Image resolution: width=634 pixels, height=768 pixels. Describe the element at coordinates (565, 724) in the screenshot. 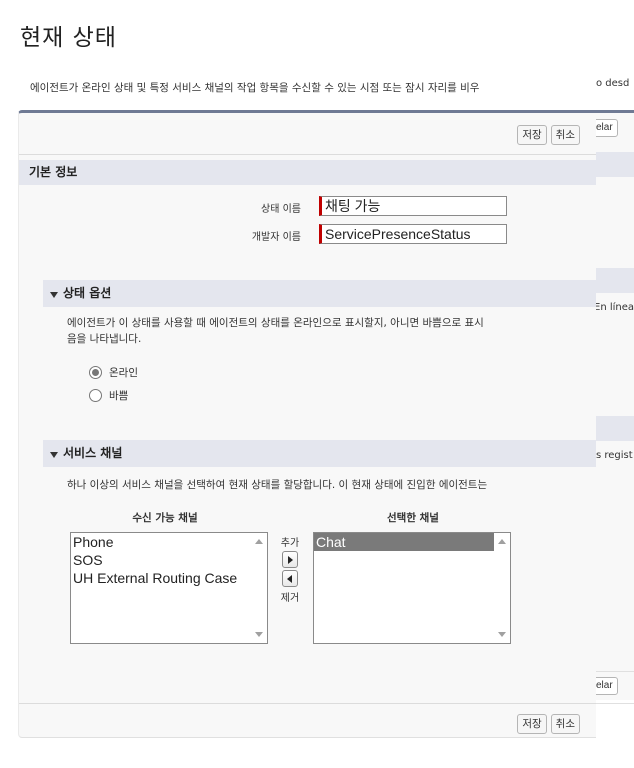

I see `cancel-button-bottom: 취소` at that location.